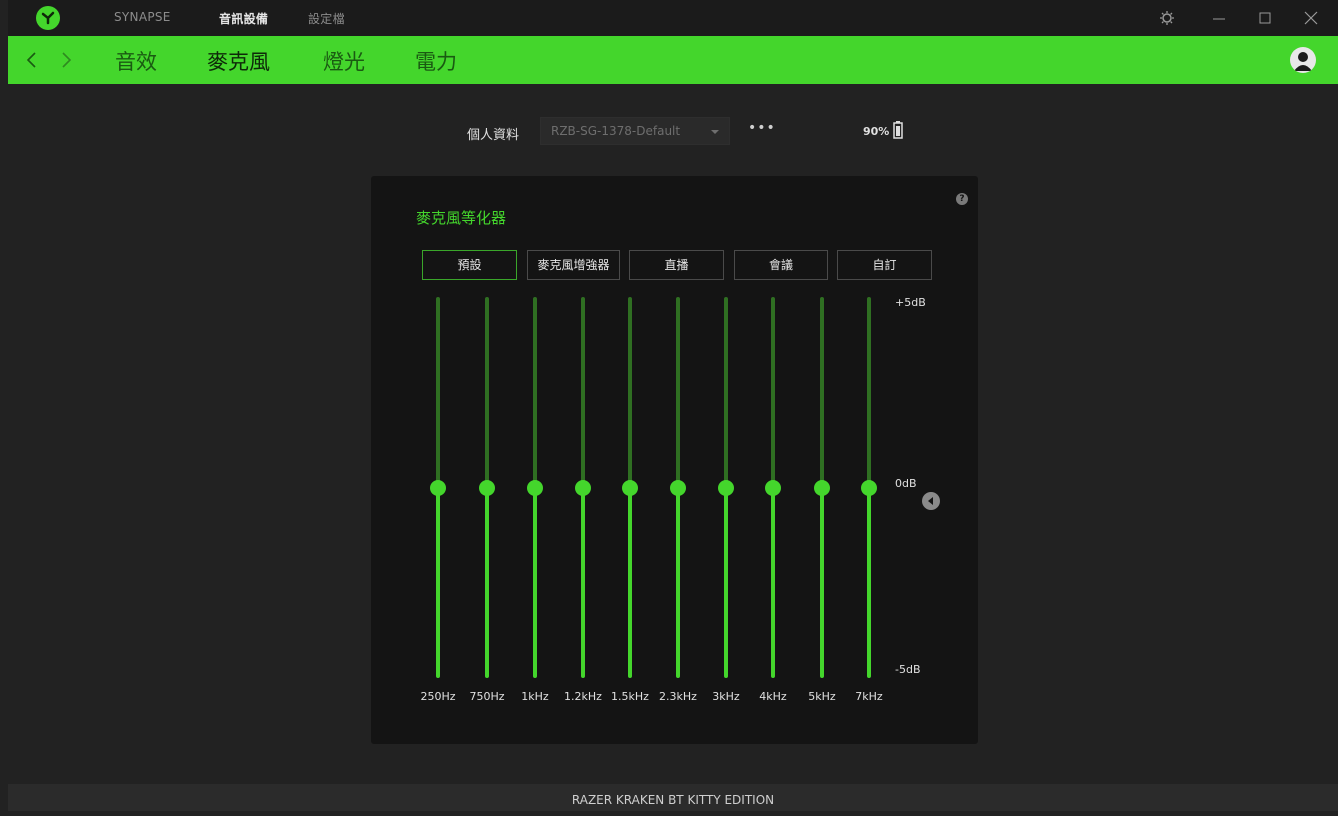 The height and width of the screenshot is (816, 1338). I want to click on eq-frequency-label: 750Hz, so click(487, 696).